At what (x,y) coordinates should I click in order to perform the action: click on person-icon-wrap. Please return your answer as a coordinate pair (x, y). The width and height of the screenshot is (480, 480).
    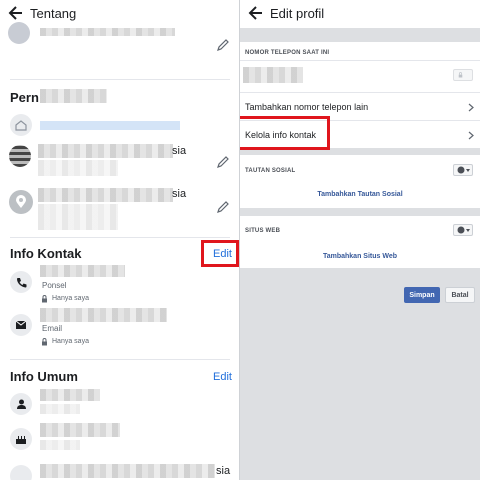
    Looking at the image, I should click on (21, 404).